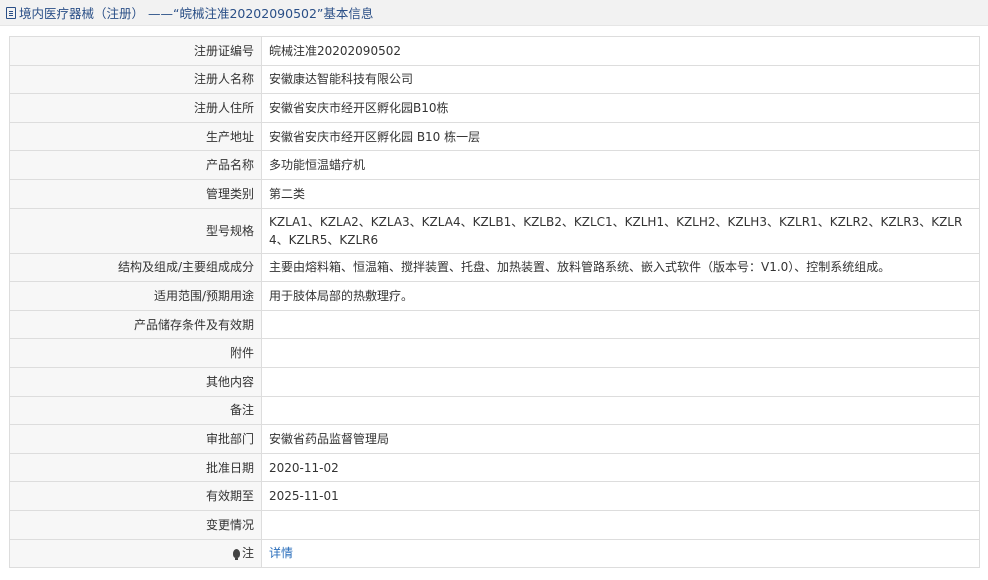 Image resolution: width=988 pixels, height=580 pixels. I want to click on table-row: 附件, so click(494, 353).